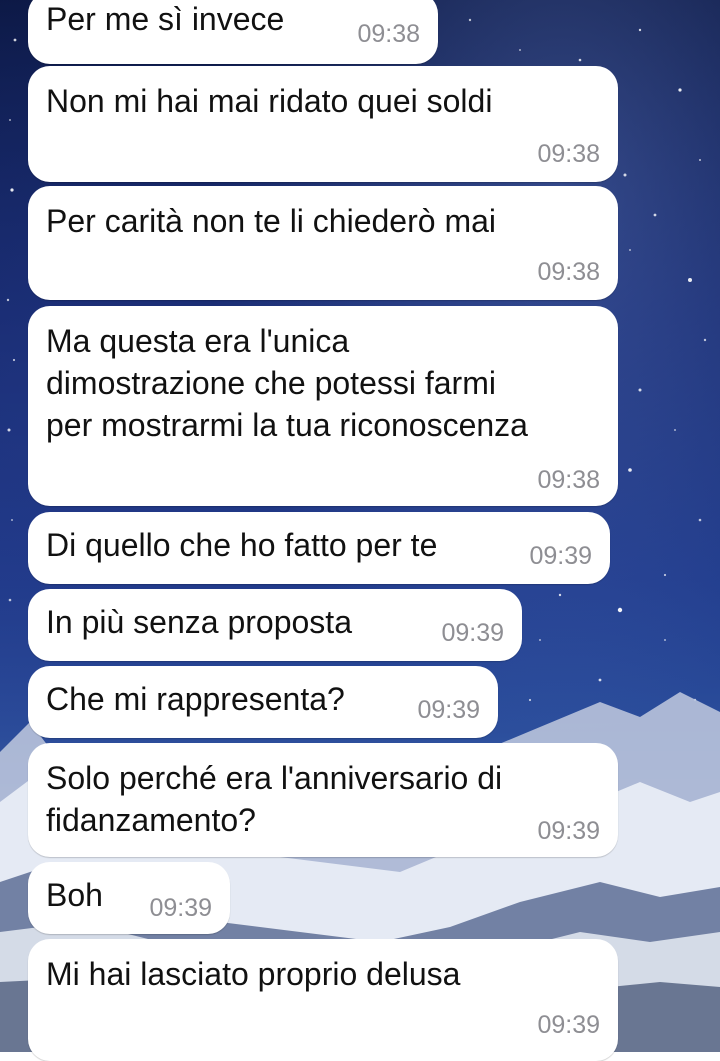 The width and height of the screenshot is (720, 1061). I want to click on message-text: Di quello che ho fatto per te, so click(242, 545).